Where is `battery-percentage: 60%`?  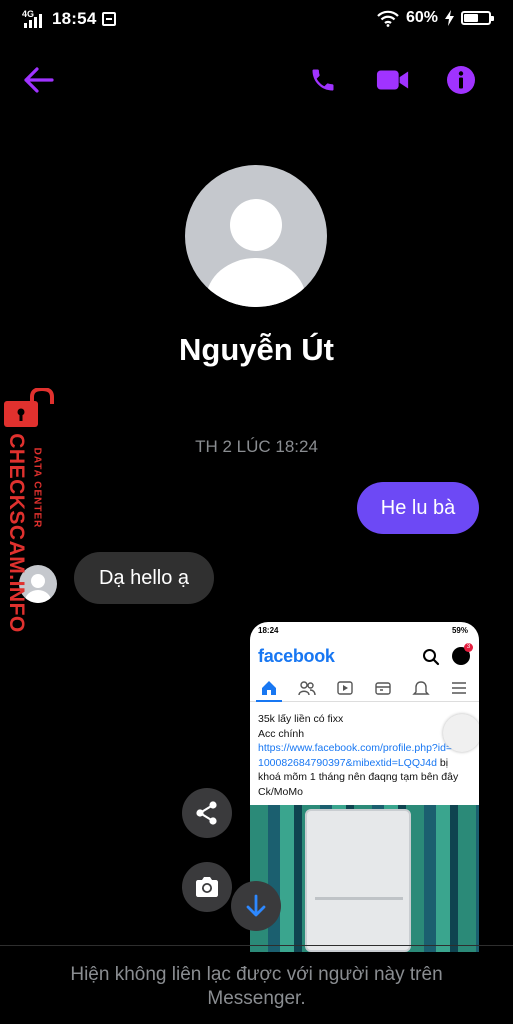
battery-percentage: 60% is located at coordinates (421, 17).